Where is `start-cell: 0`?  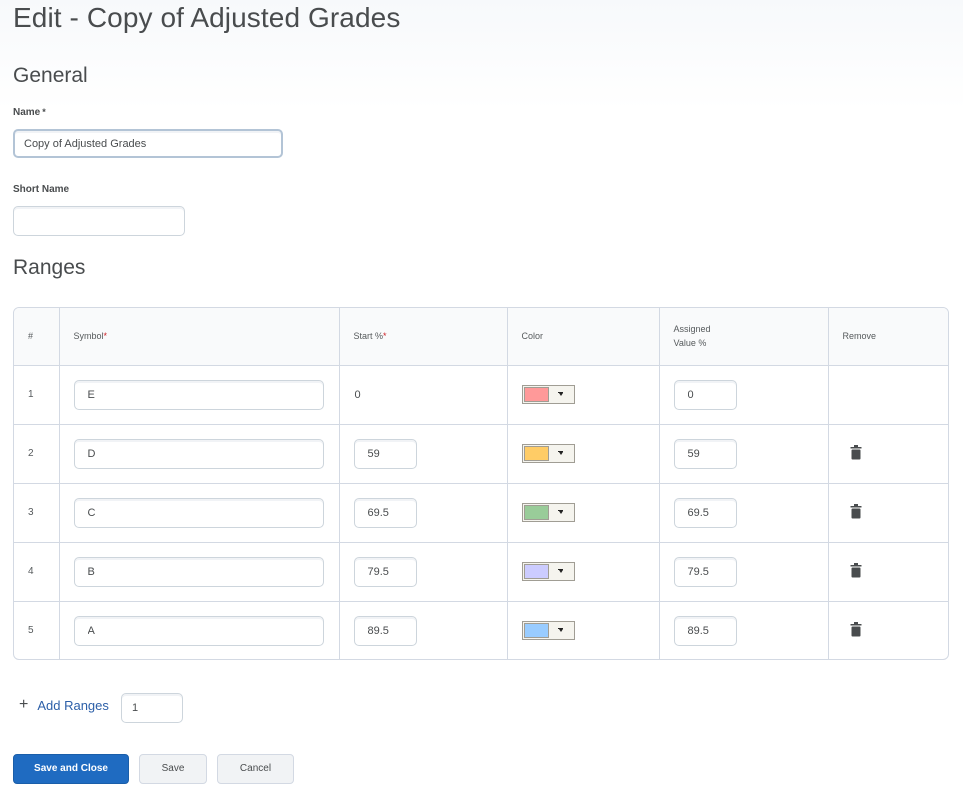 start-cell: 0 is located at coordinates (423, 395).